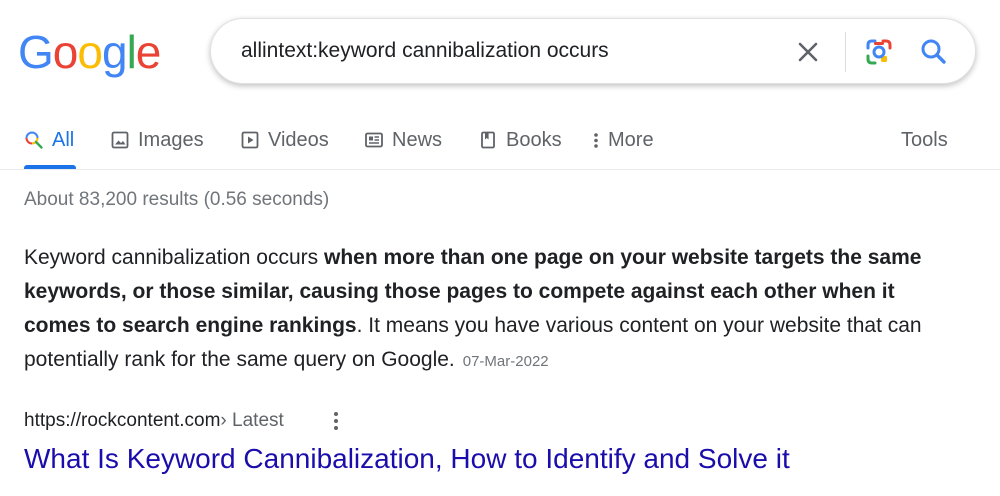  Describe the element at coordinates (488, 140) in the screenshot. I see `book-icon` at that location.